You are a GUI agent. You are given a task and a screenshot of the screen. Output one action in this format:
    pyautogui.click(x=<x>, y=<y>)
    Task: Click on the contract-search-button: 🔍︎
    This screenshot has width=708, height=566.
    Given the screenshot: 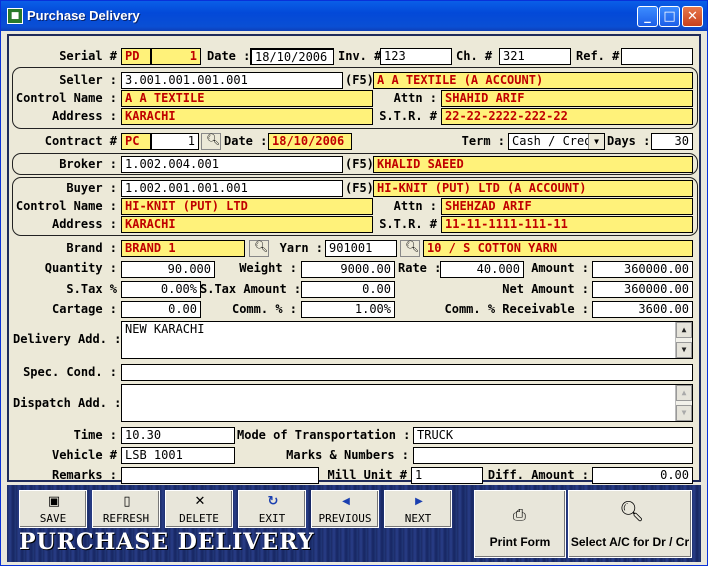 What is the action you would take?
    pyautogui.click(x=211, y=141)
    